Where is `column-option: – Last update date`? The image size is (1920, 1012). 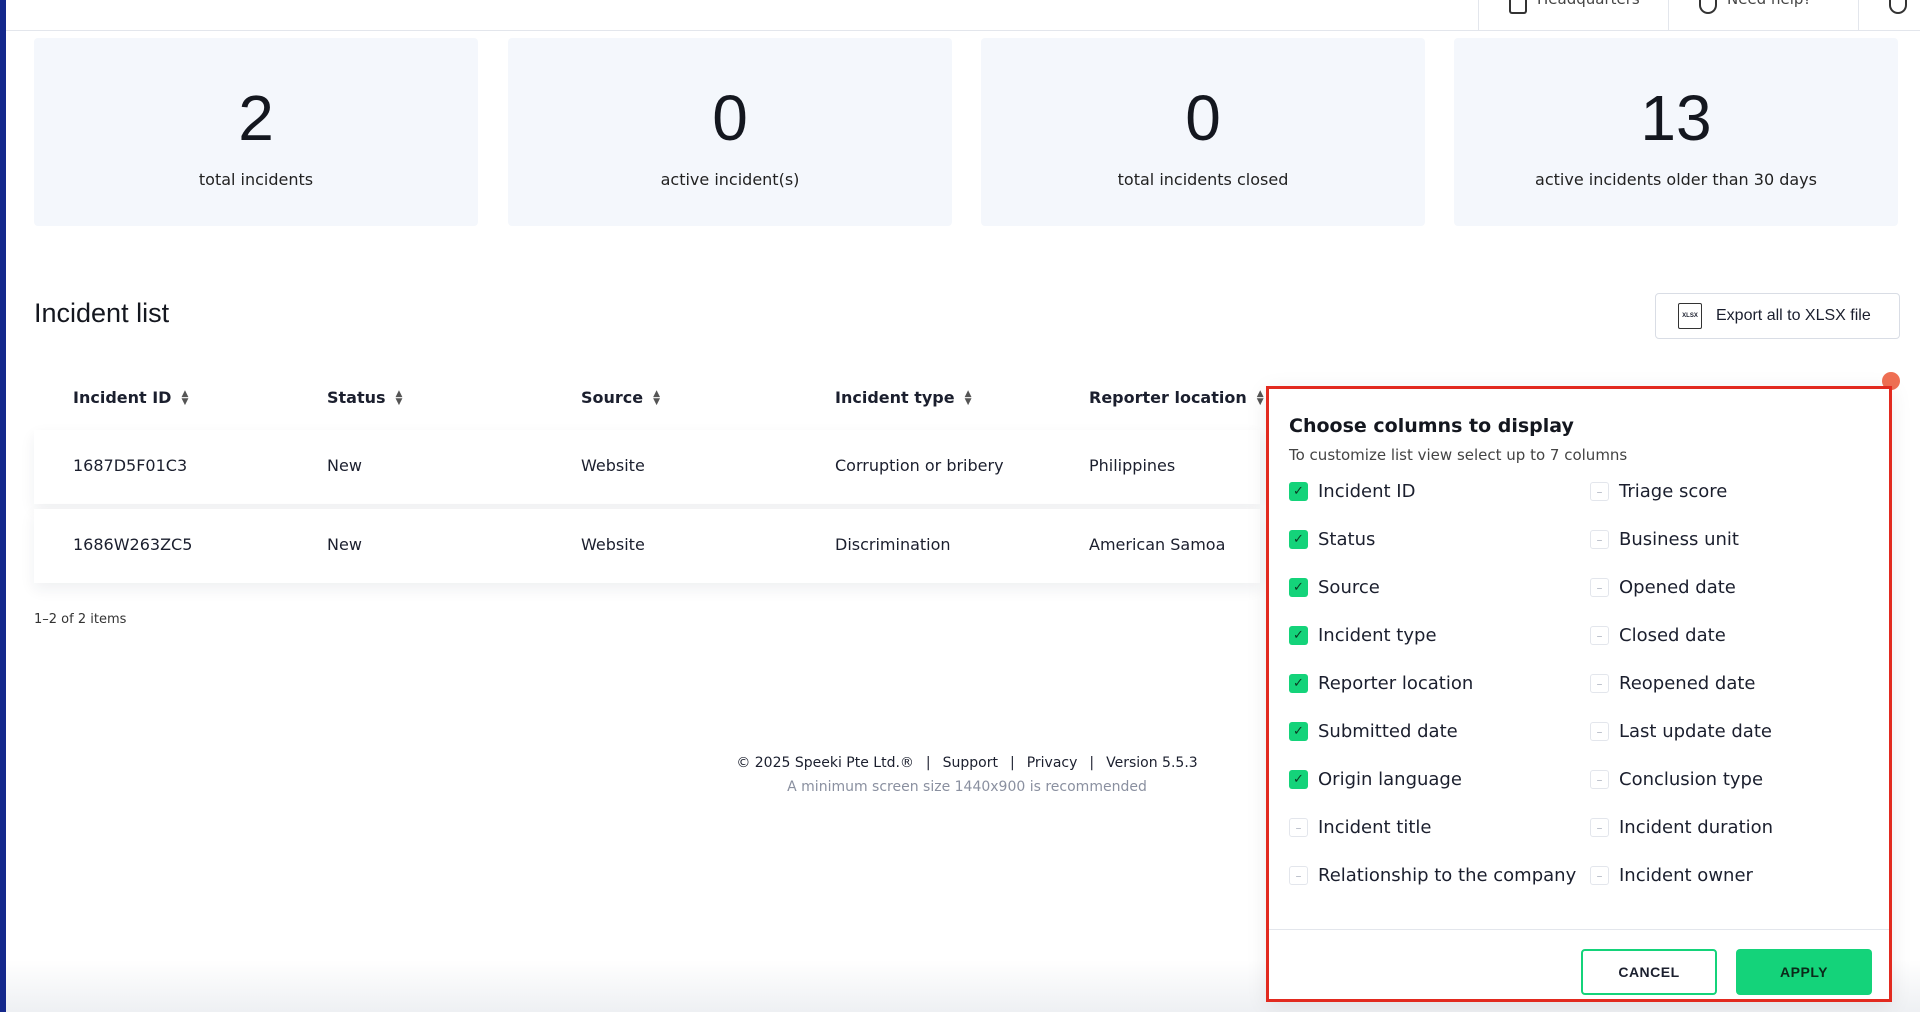
column-option: – Last update date is located at coordinates (1681, 731).